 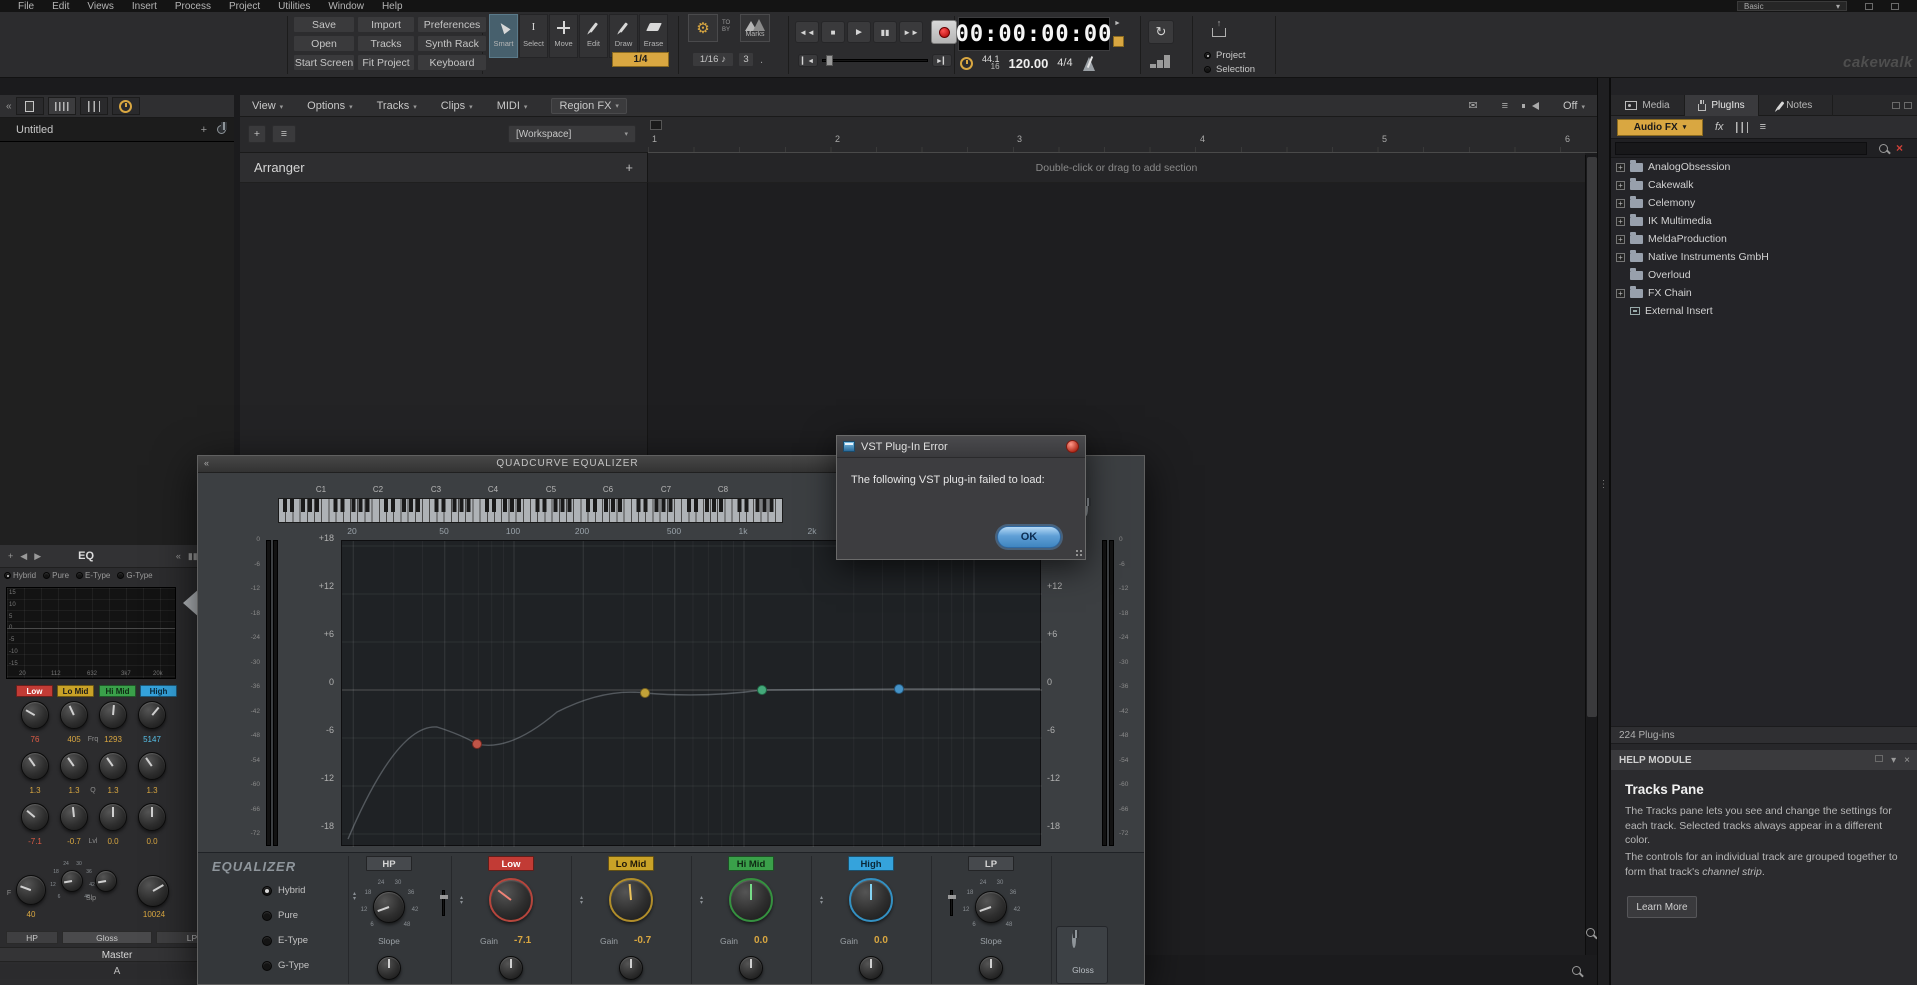 What do you see at coordinates (144, 6) in the screenshot?
I see `menu-insert: Insert` at bounding box center [144, 6].